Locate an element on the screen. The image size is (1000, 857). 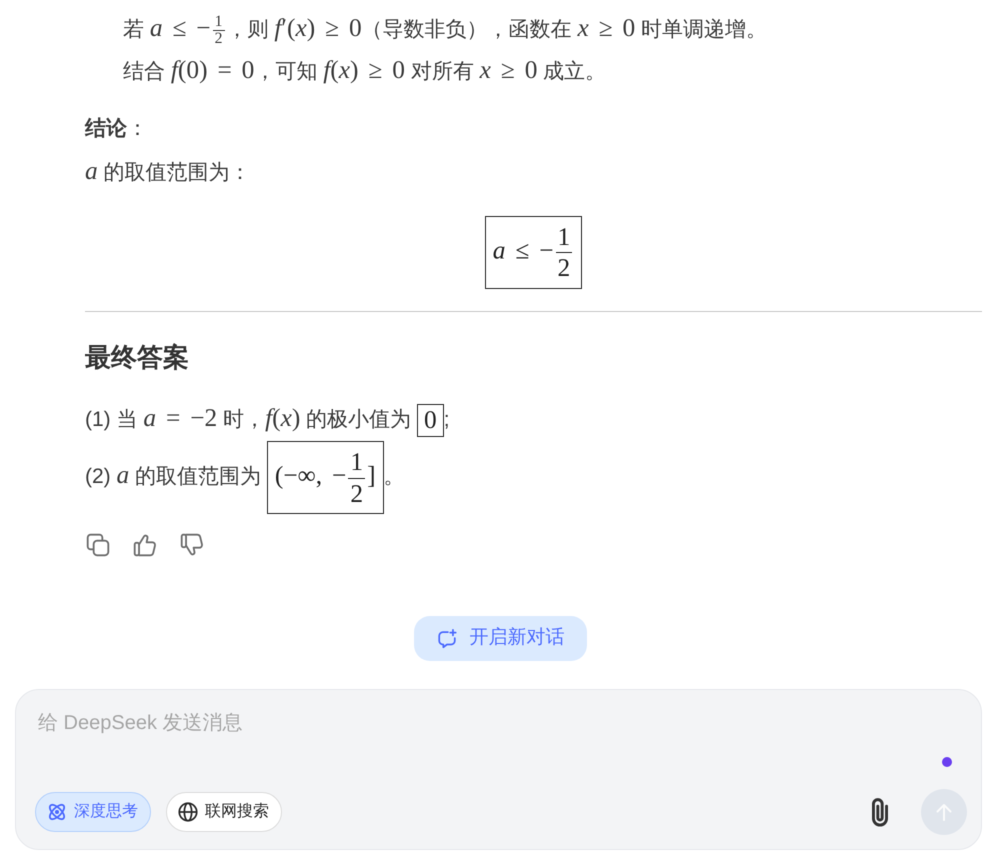
answer-text: 。 is located at coordinates (394, 476).